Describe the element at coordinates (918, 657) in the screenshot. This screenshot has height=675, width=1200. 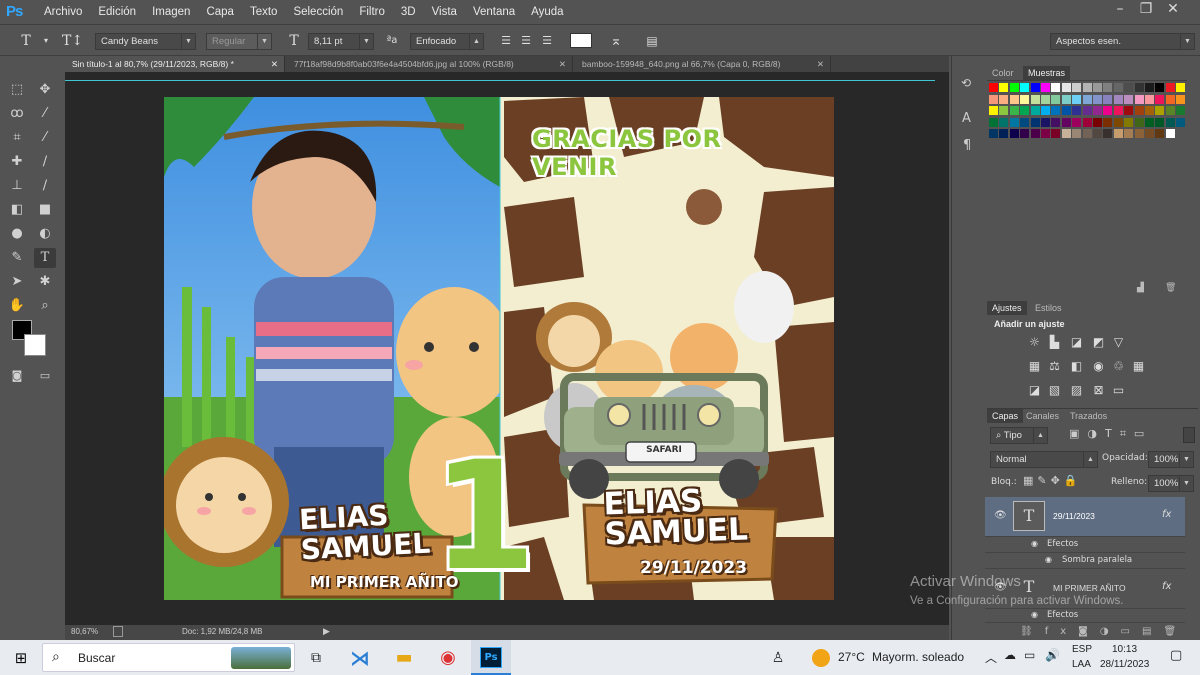
I see `weather-text: Mayorm. soleado` at that location.